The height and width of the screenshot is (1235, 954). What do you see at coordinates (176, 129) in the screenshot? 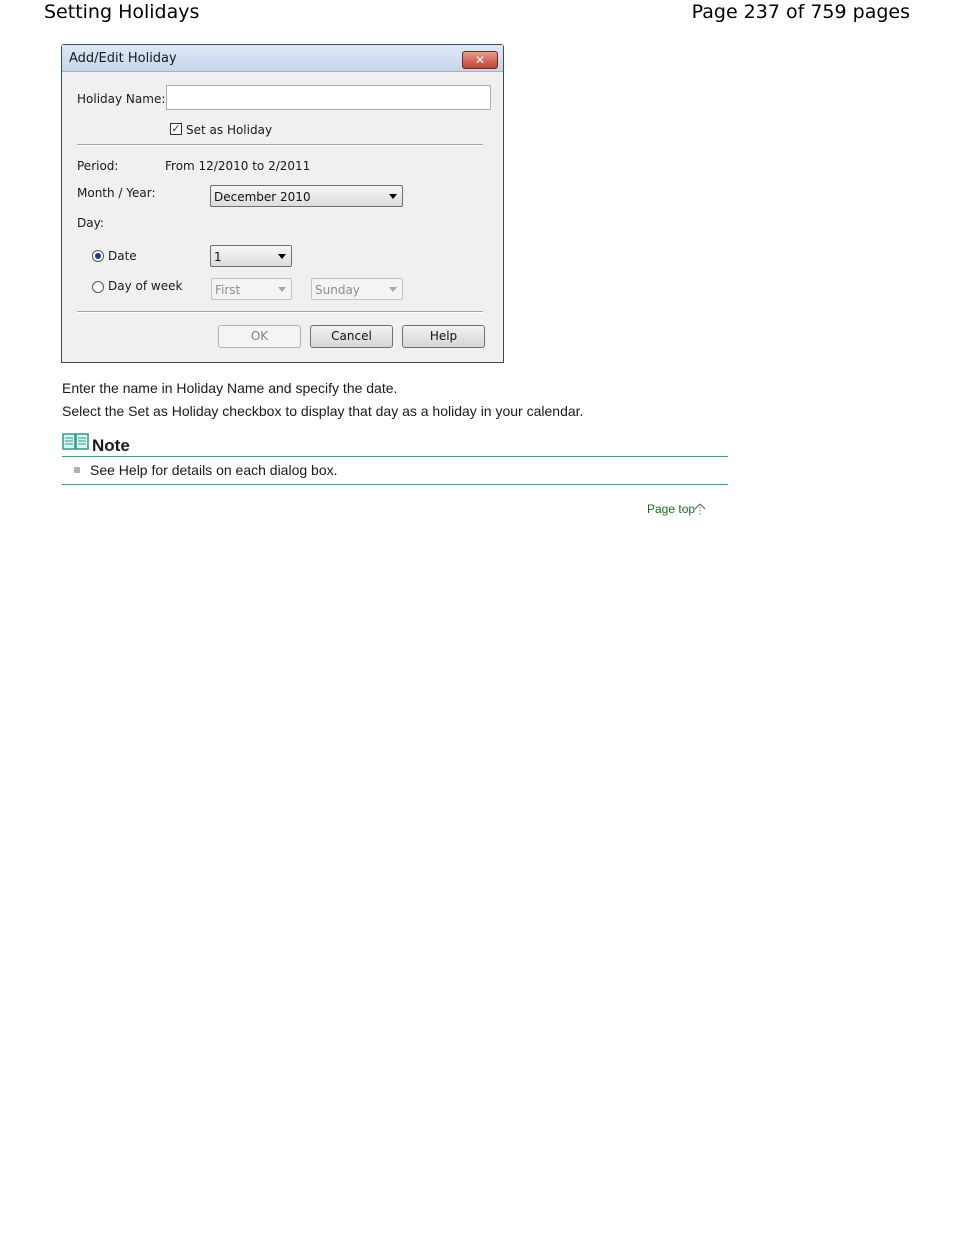
I see `set-as-holiday-checkbox: ✓` at bounding box center [176, 129].